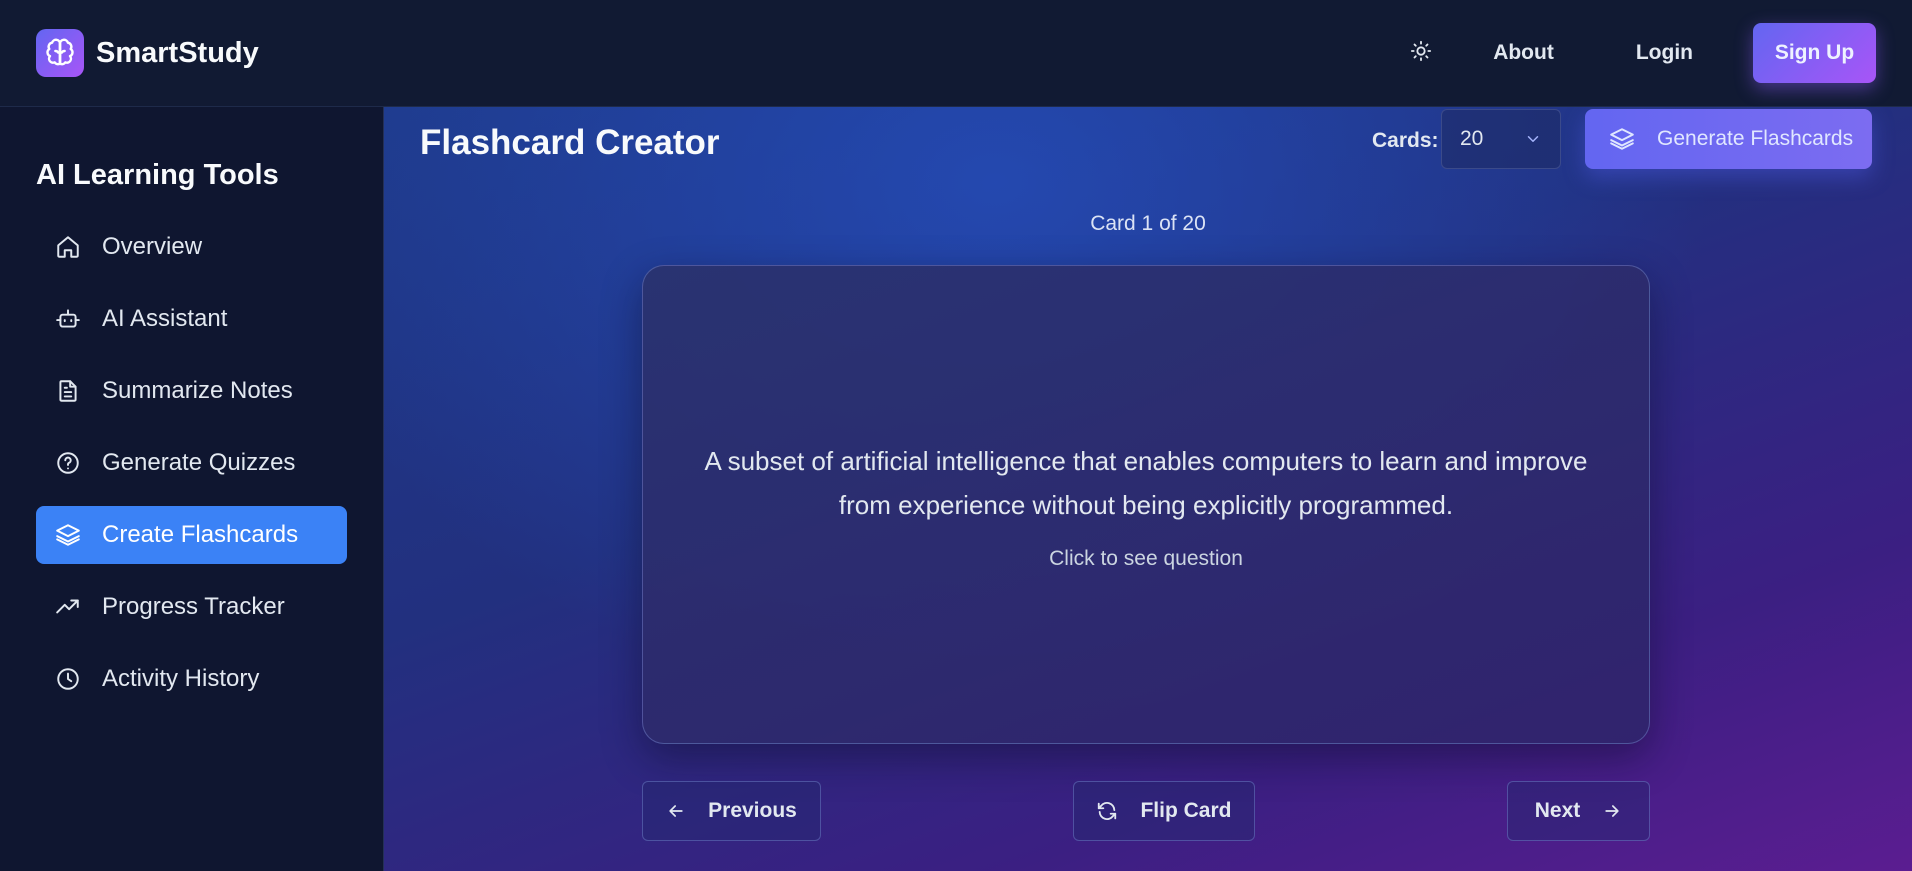  I want to click on document-icon, so click(68, 391).